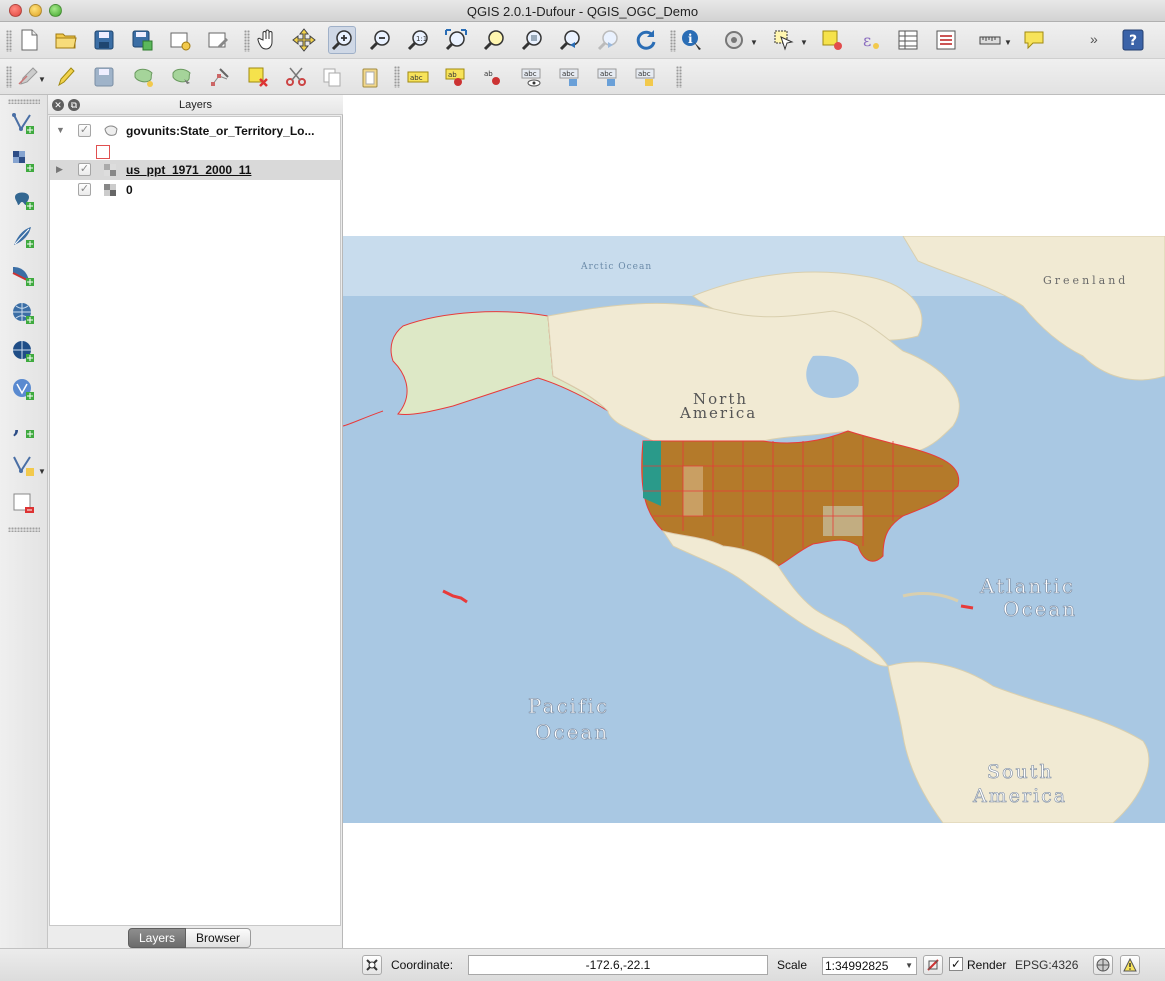 This screenshot has height=981, width=1165. I want to click on refresh-icon, so click(646, 40).